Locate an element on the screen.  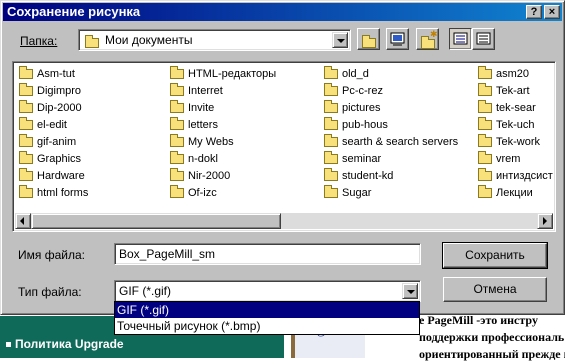
folder-item: Tek-art is located at coordinates (516, 91).